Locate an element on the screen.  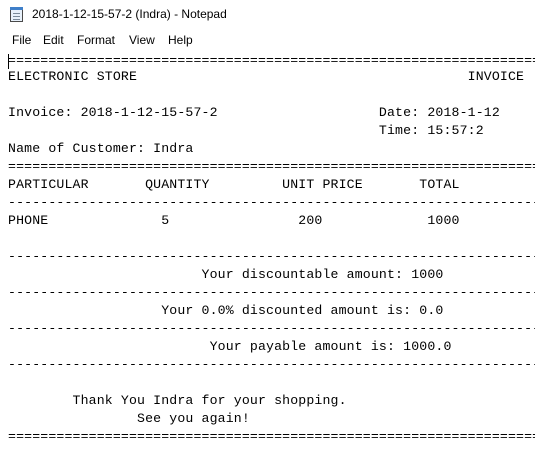
menu-file: File is located at coordinates (21, 40).